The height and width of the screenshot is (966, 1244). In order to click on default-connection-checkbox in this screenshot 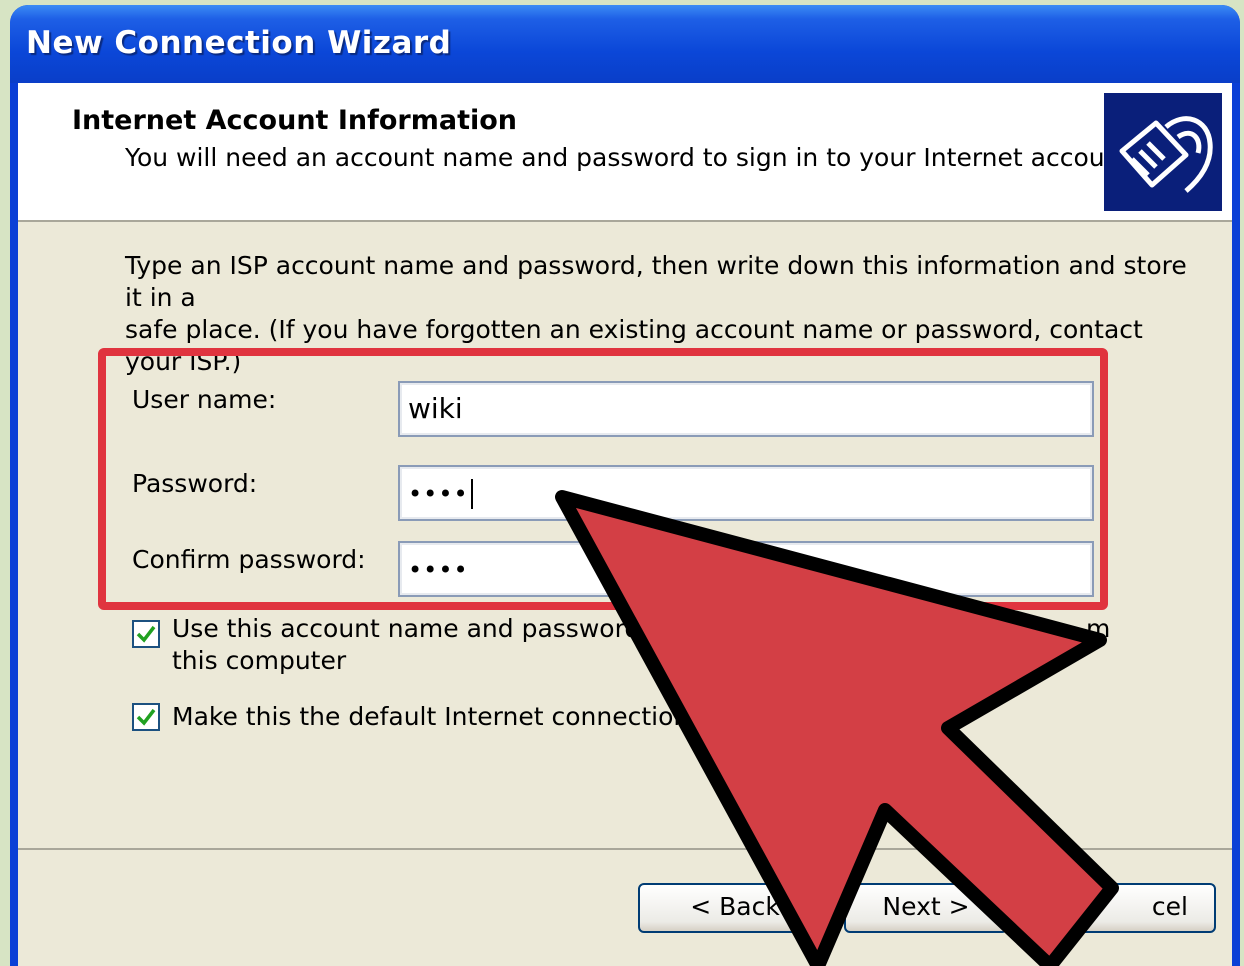, I will do `click(146, 717)`.